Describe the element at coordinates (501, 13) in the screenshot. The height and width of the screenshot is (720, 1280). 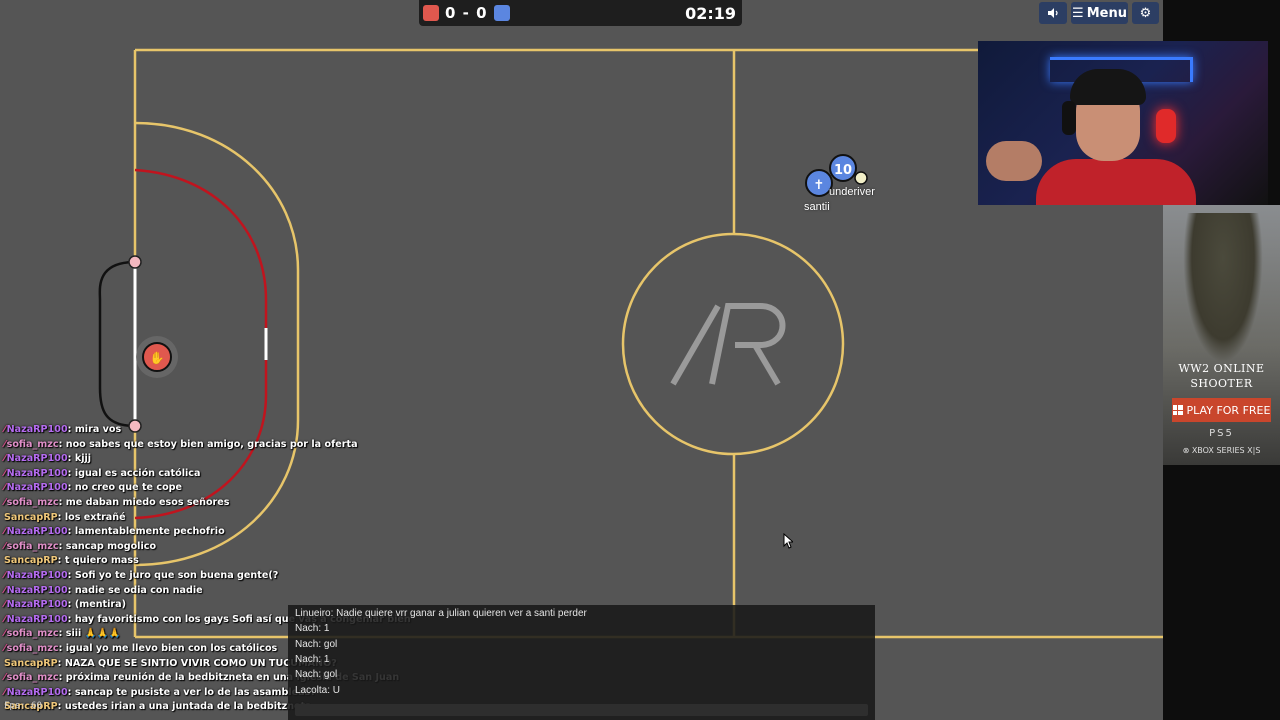
I see `blue-team-icon` at that location.